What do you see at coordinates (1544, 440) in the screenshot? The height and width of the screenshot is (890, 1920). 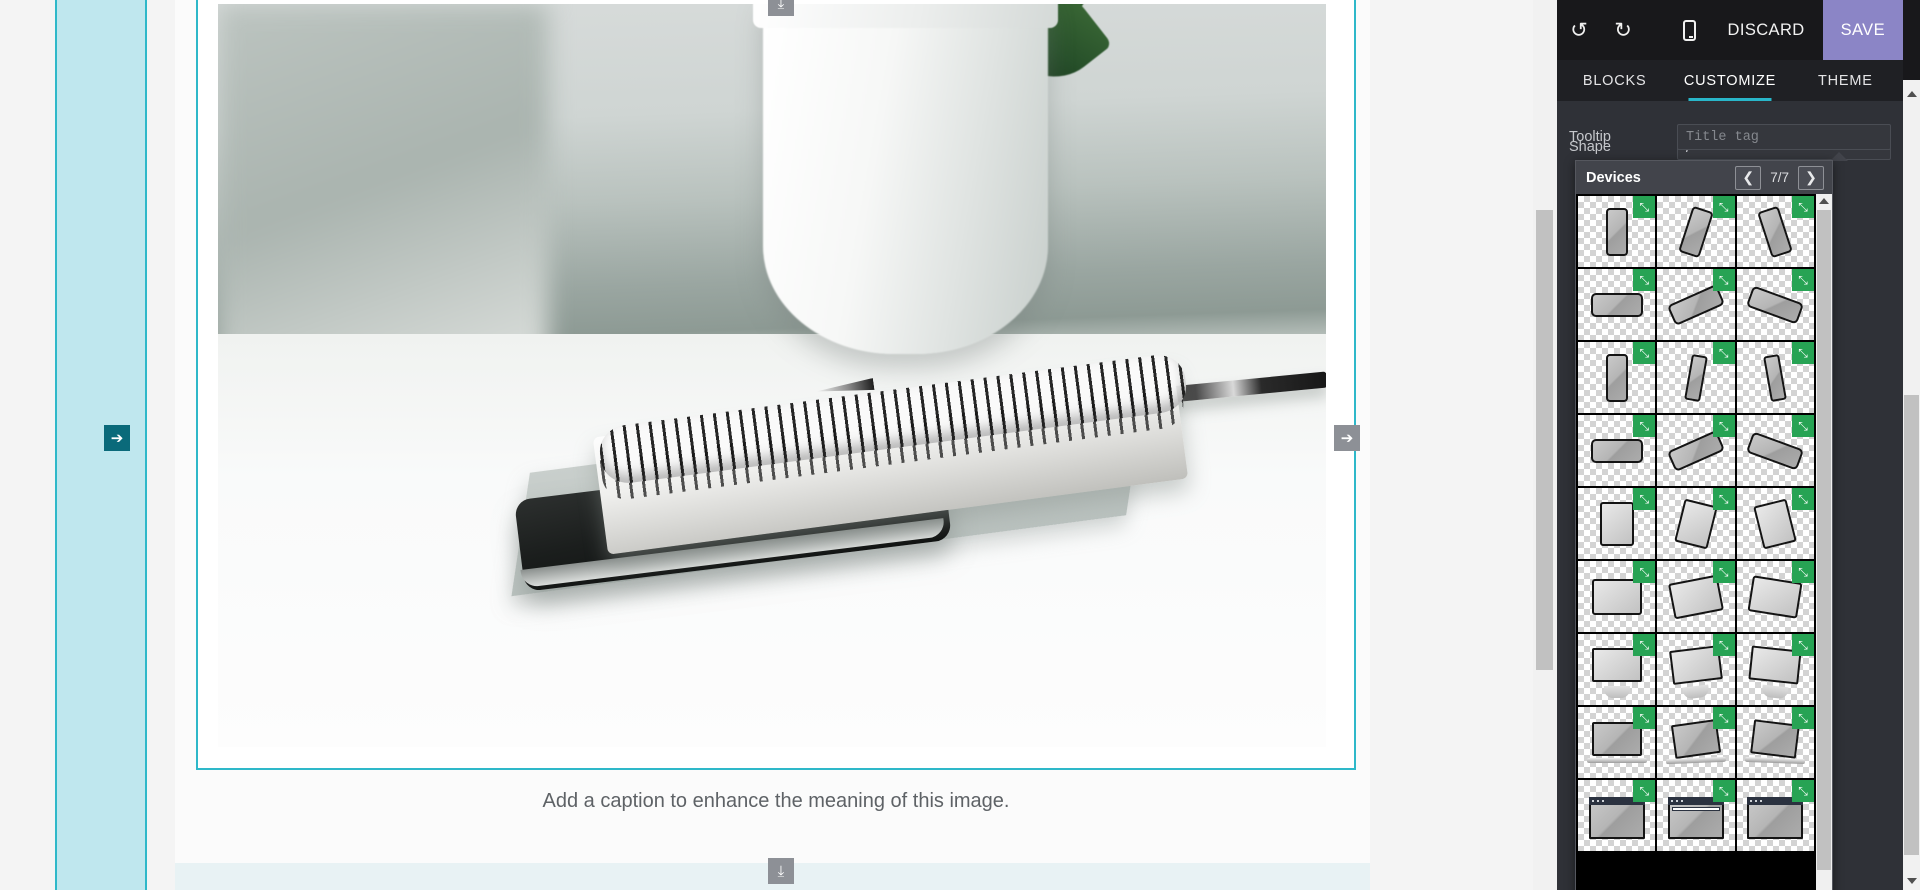 I see `canvas-scrollbar-thumb` at bounding box center [1544, 440].